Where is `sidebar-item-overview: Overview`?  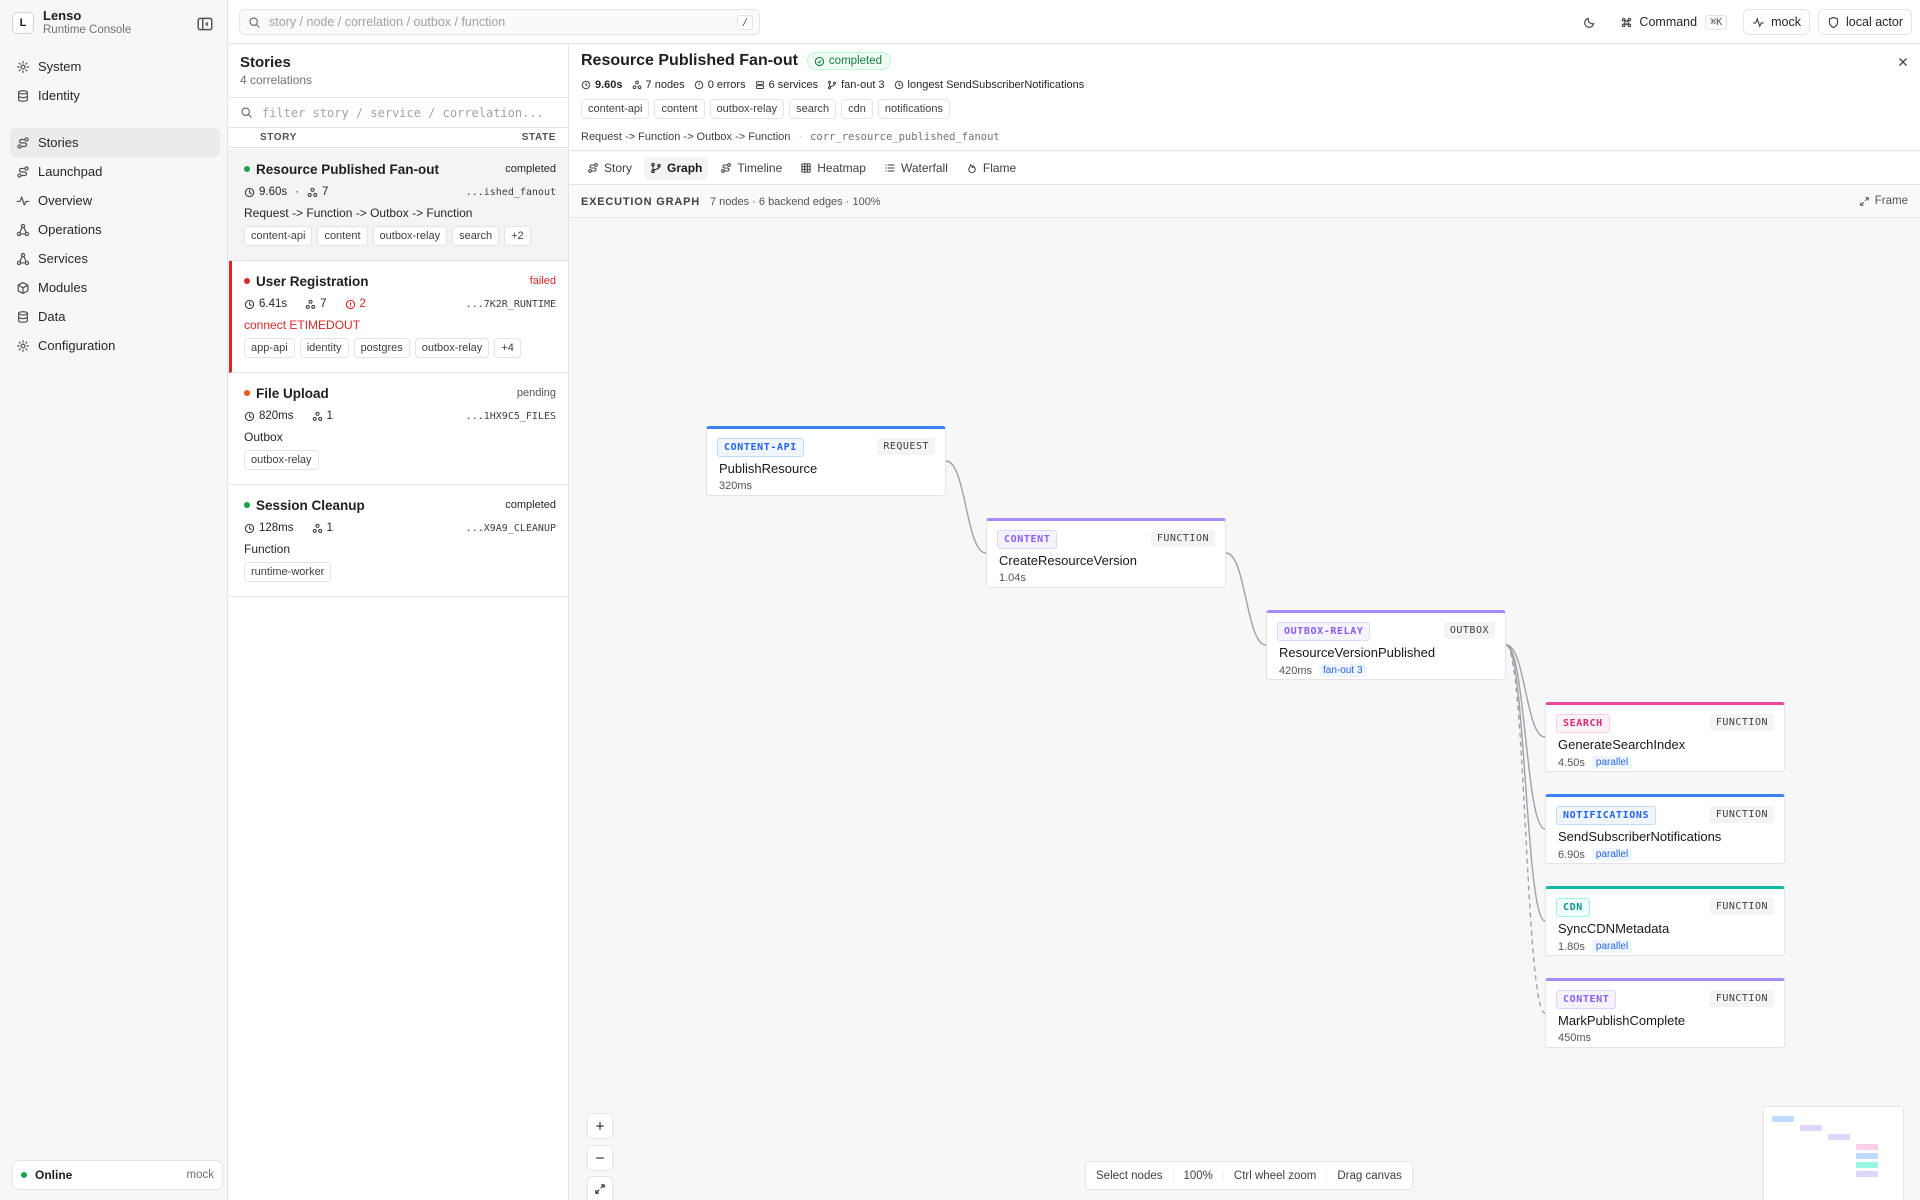
sidebar-item-overview: Overview is located at coordinates (115, 200).